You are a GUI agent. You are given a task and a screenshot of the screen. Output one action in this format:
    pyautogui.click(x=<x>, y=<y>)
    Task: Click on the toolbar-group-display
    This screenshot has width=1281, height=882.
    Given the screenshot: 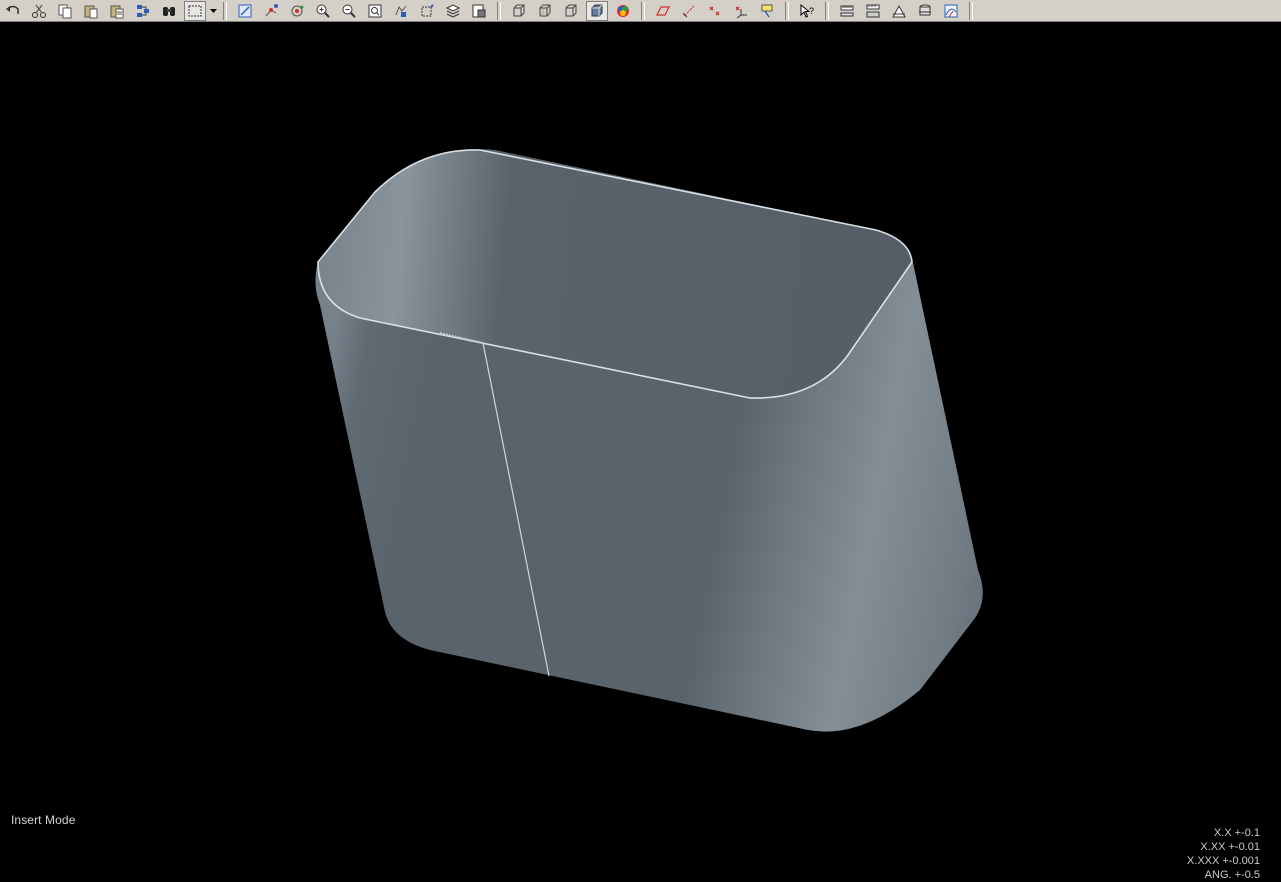 What is the action you would take?
    pyautogui.click(x=571, y=10)
    